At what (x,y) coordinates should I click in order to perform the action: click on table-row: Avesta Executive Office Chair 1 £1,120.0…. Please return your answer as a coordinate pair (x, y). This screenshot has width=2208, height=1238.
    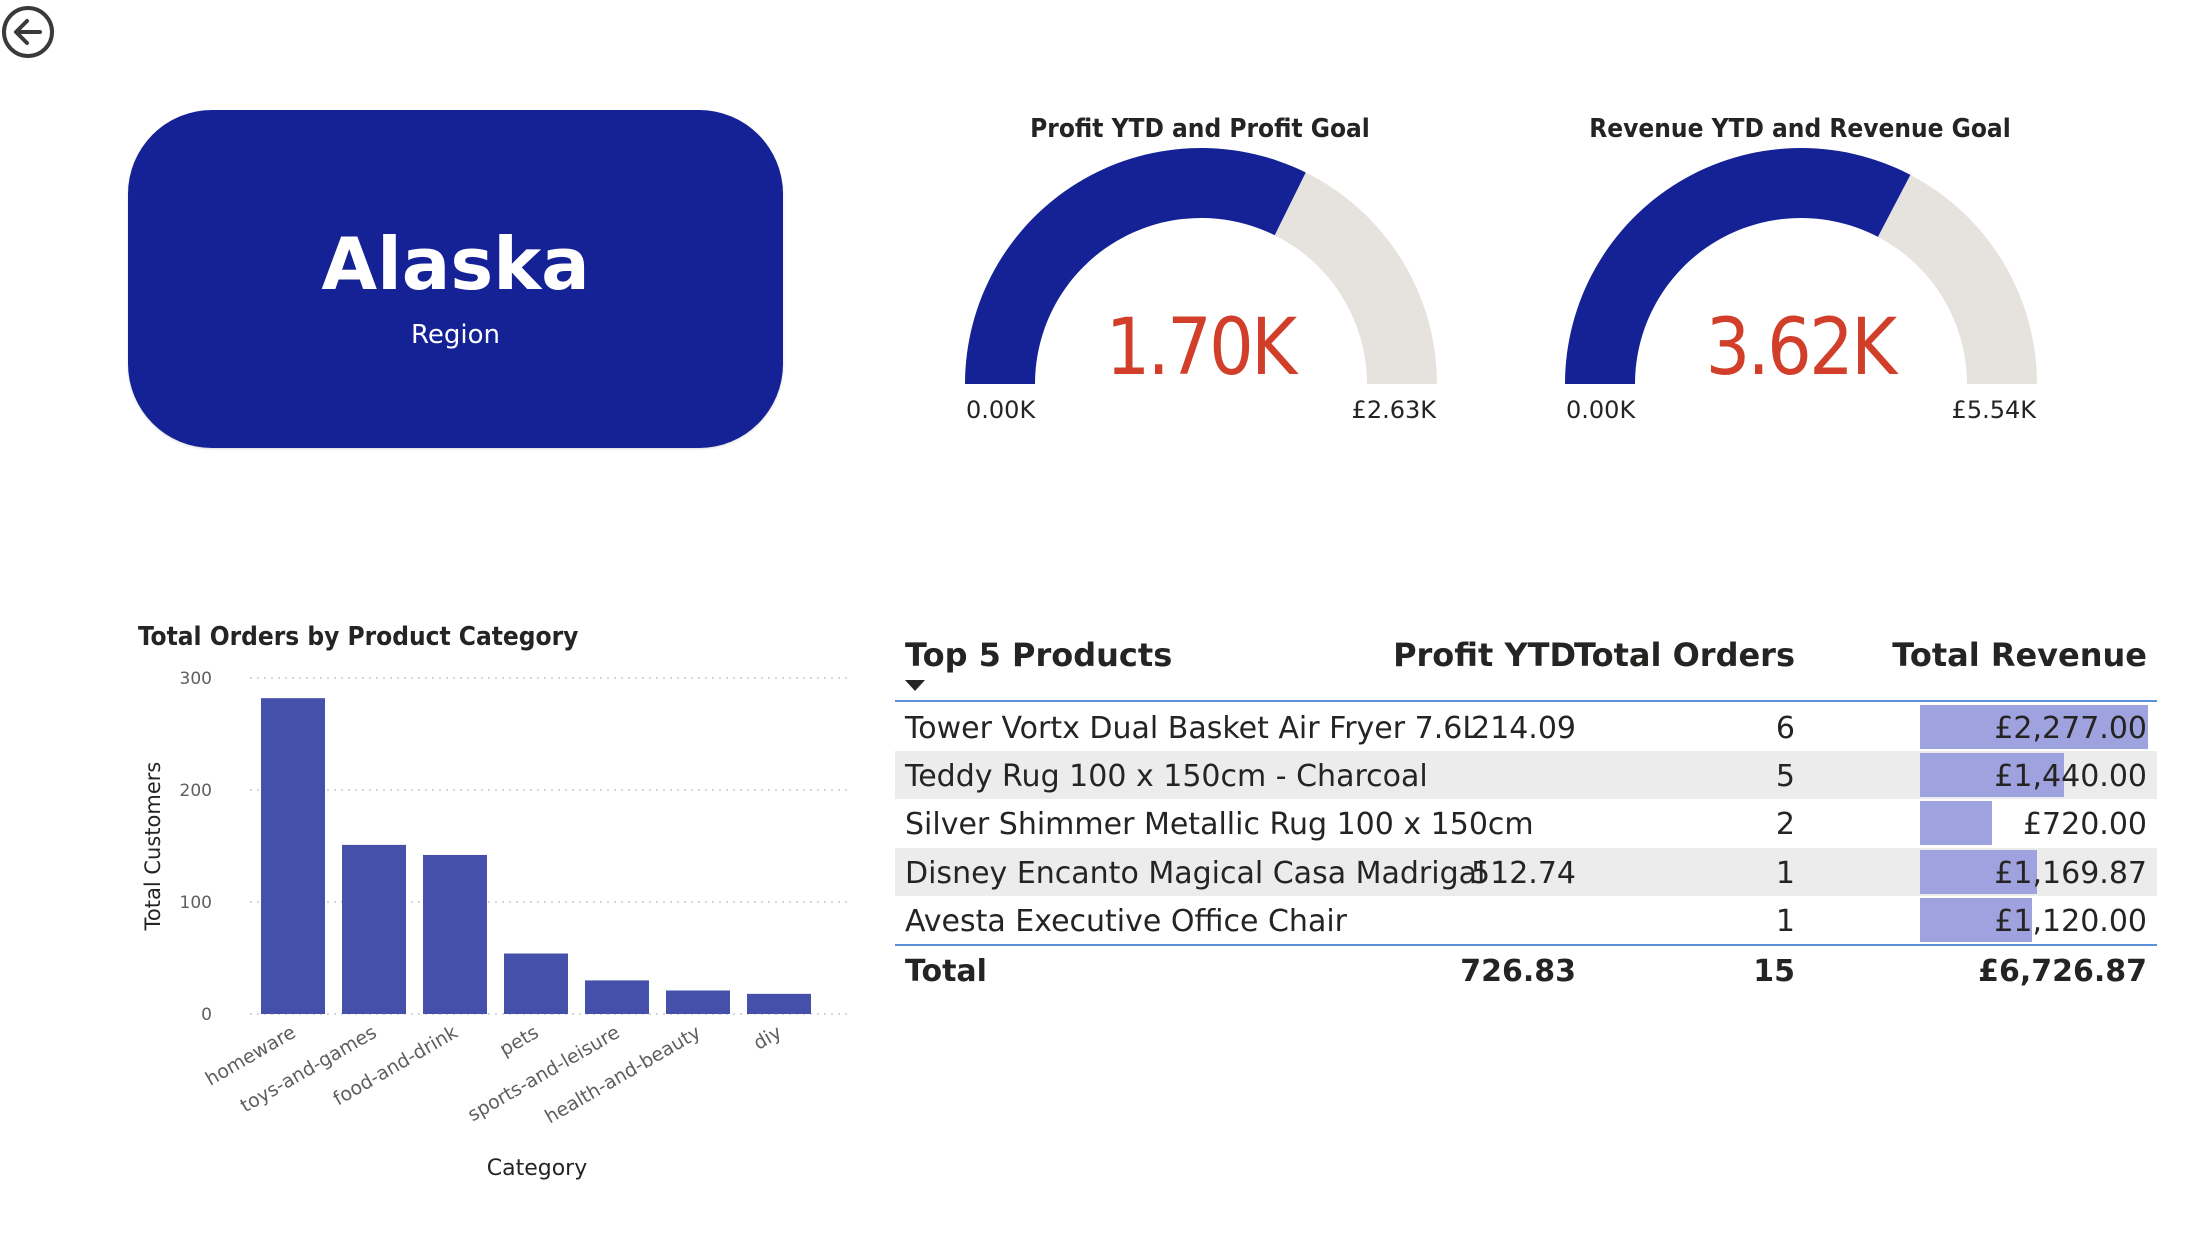
    Looking at the image, I should click on (1526, 920).